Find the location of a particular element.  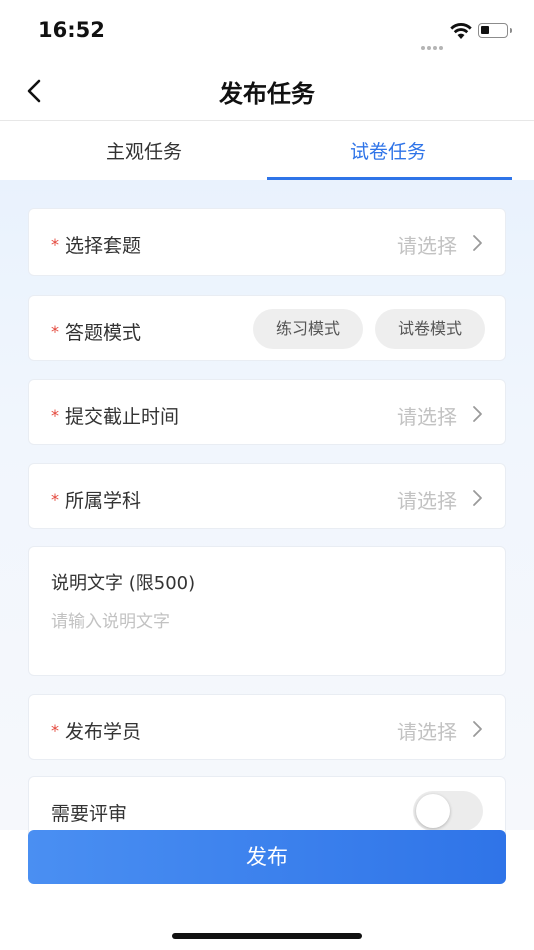

select-set-placeholder: 请选择 is located at coordinates (427, 246).